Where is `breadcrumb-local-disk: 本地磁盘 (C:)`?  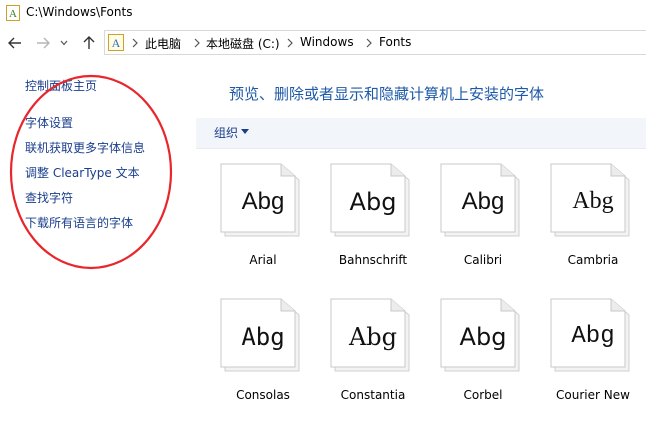 breadcrumb-local-disk: 本地磁盘 (C:) is located at coordinates (243, 43).